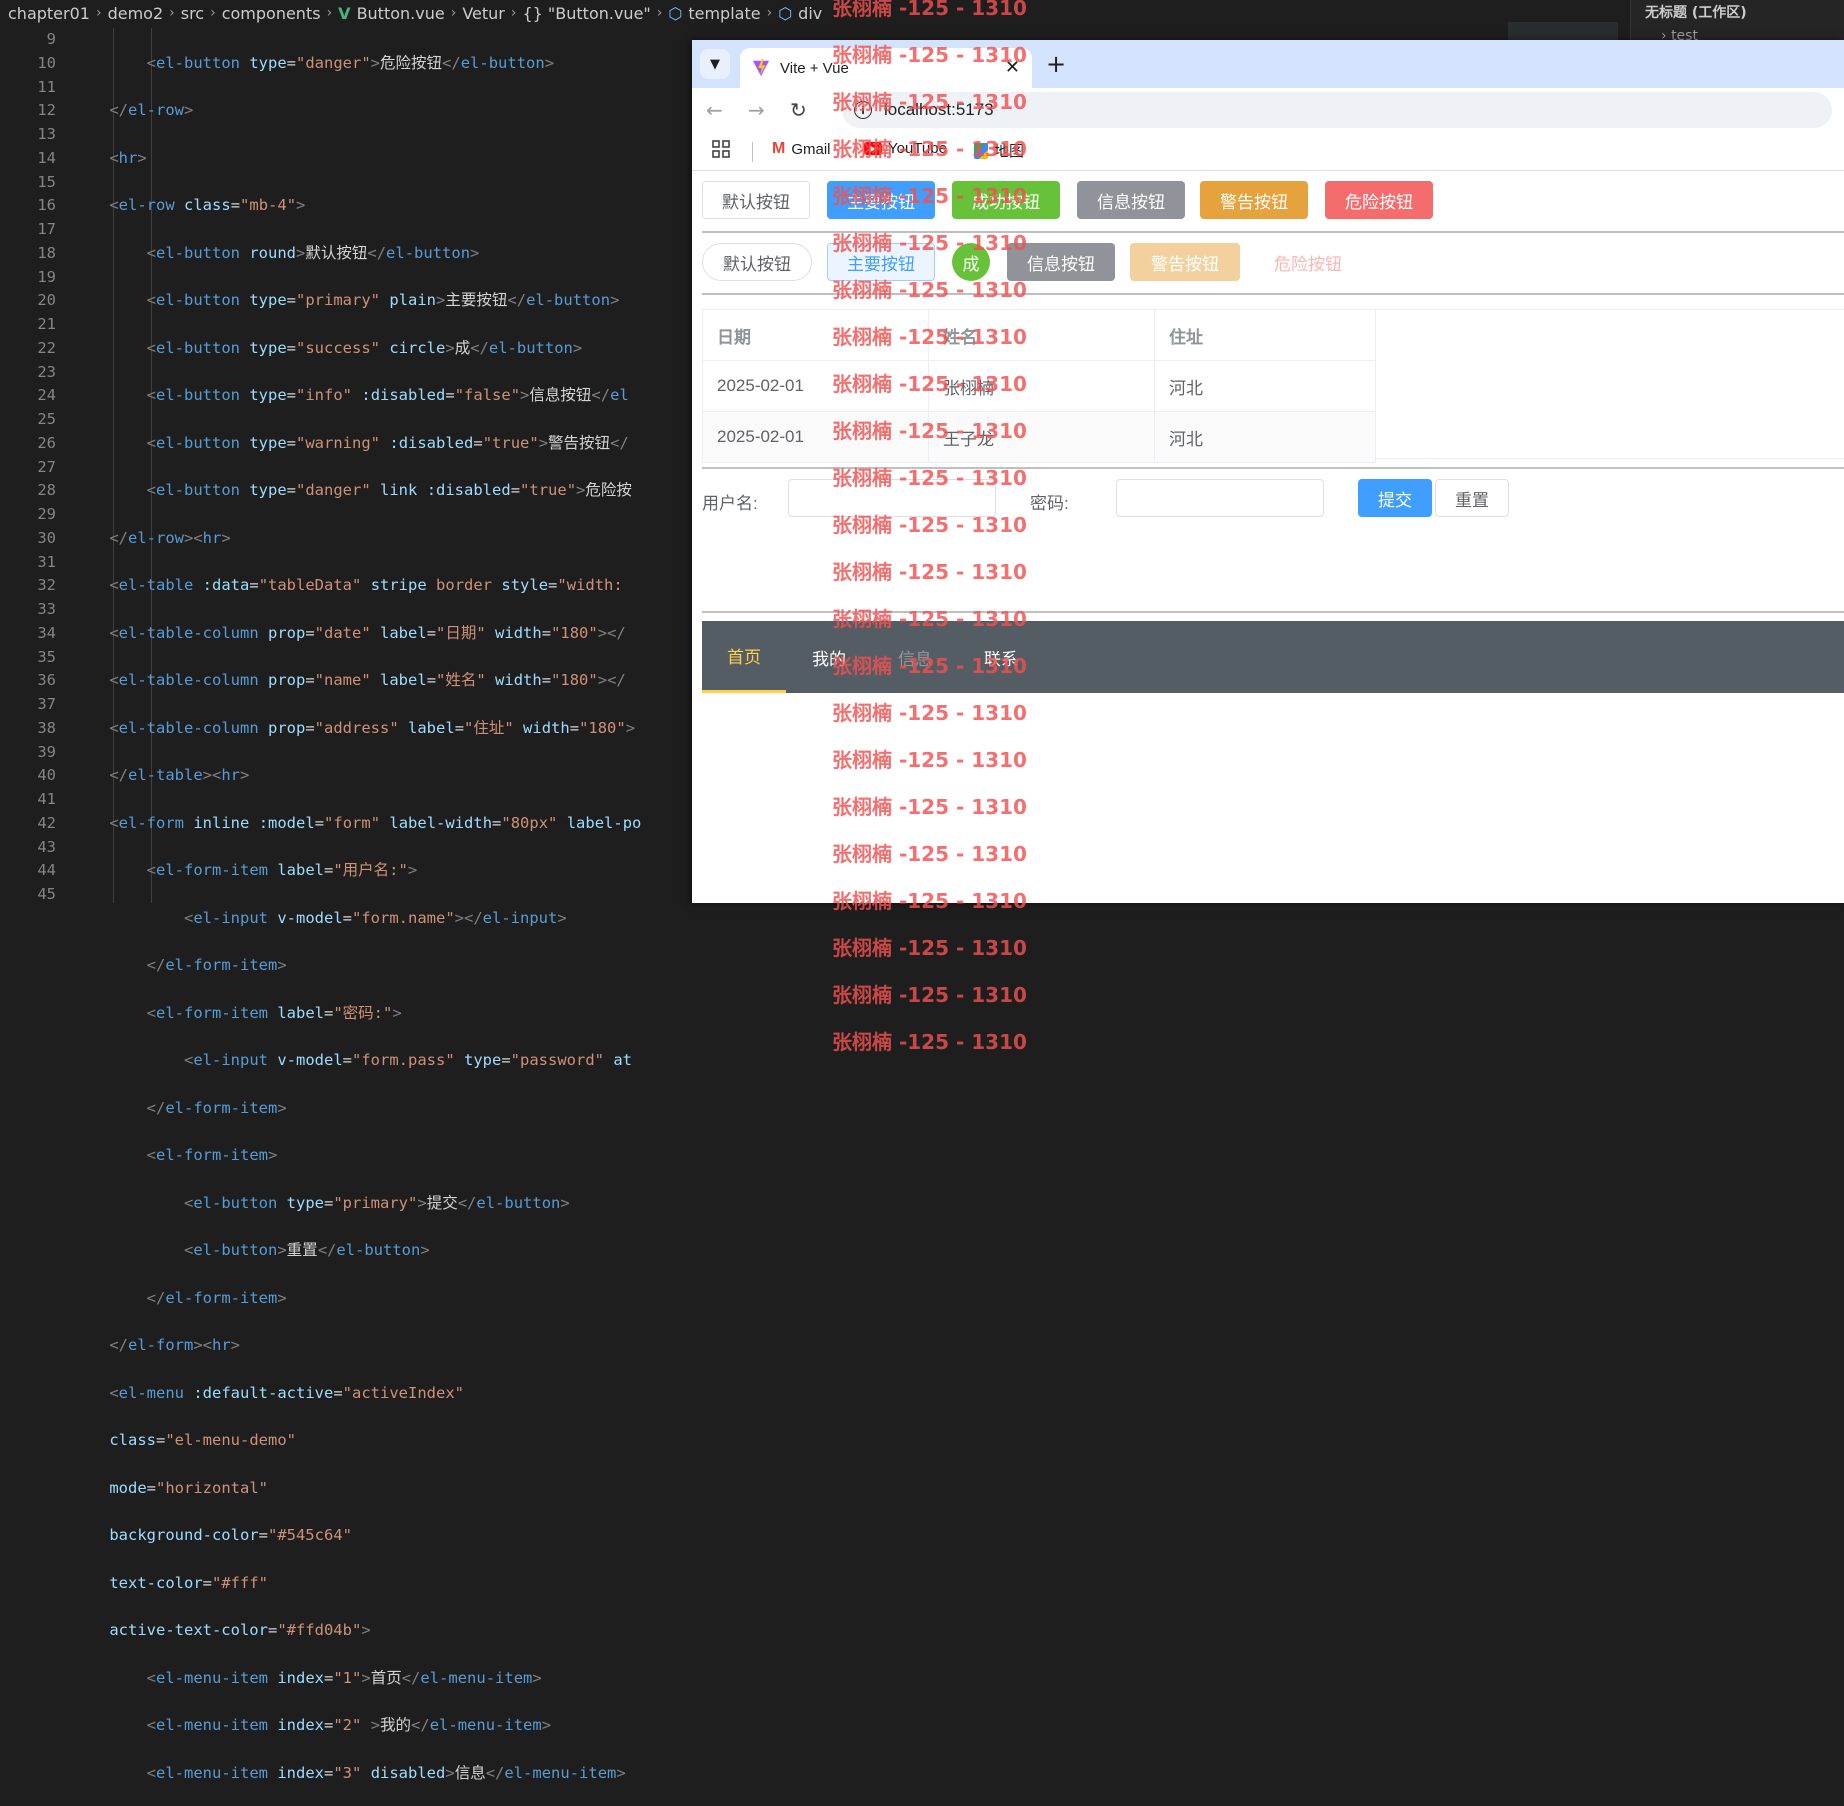 Image resolution: width=1844 pixels, height=1806 pixels. Describe the element at coordinates (1056, 64) in the screenshot. I see `new-tab-button: +` at that location.